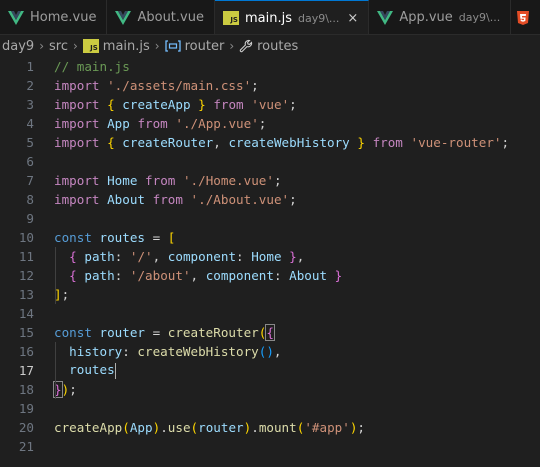 This screenshot has width=540, height=467. What do you see at coordinates (270, 351) in the screenshot?
I see `code-line: 16 history: createWebHistory(),` at bounding box center [270, 351].